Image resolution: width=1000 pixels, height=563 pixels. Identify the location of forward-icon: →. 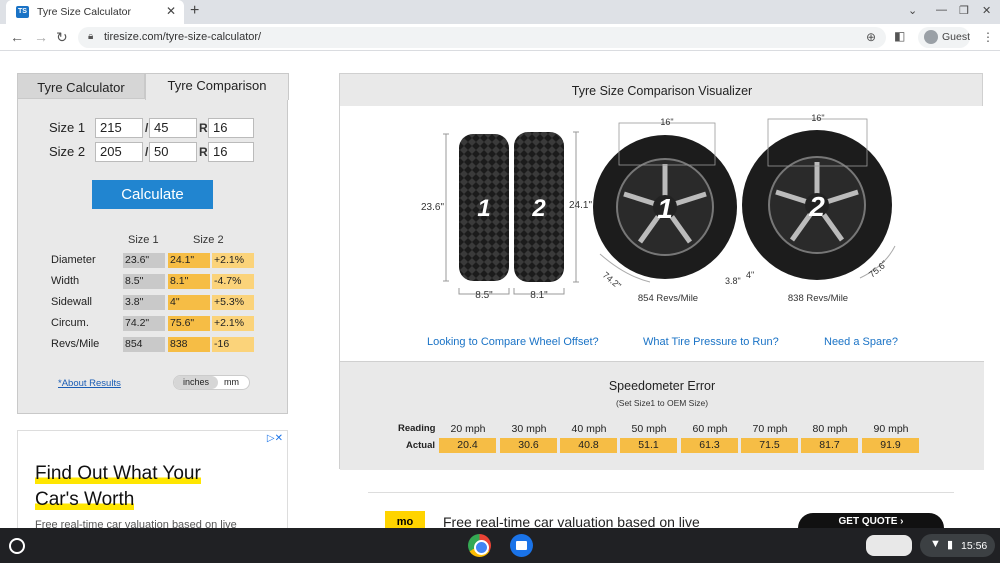
(41, 37).